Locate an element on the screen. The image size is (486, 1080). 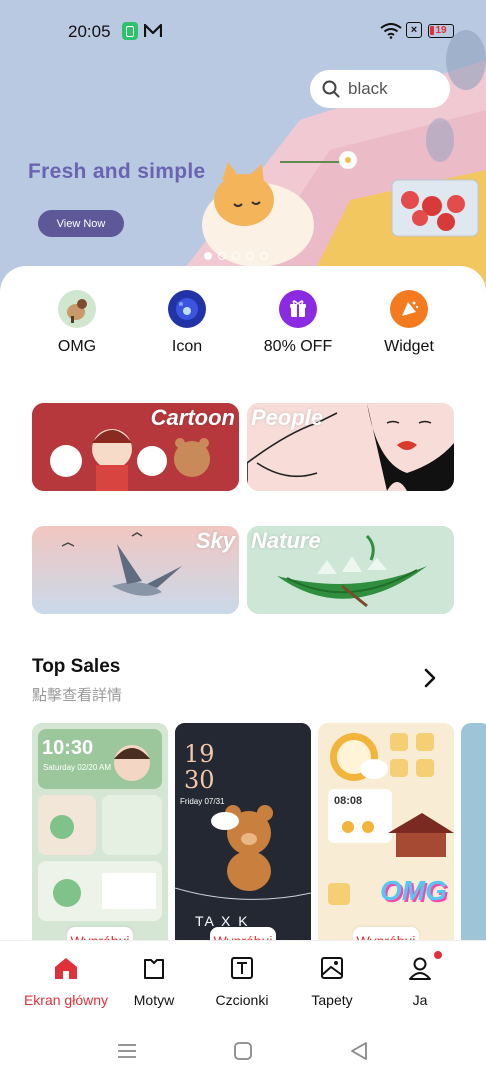
top-sales-subtitle: 點擊查看詳情 is located at coordinates (77, 695).